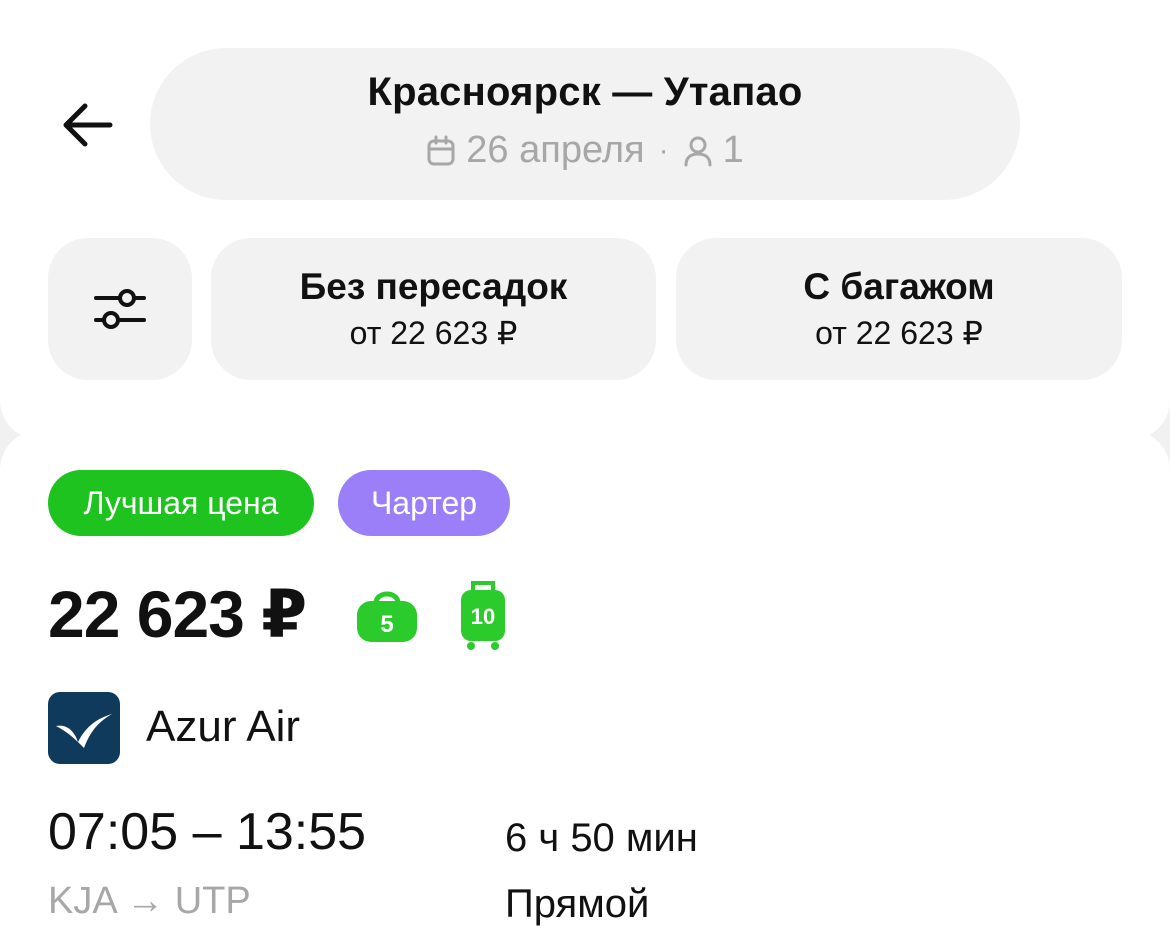  What do you see at coordinates (441, 150) in the screenshot?
I see `calendar-icon` at bounding box center [441, 150].